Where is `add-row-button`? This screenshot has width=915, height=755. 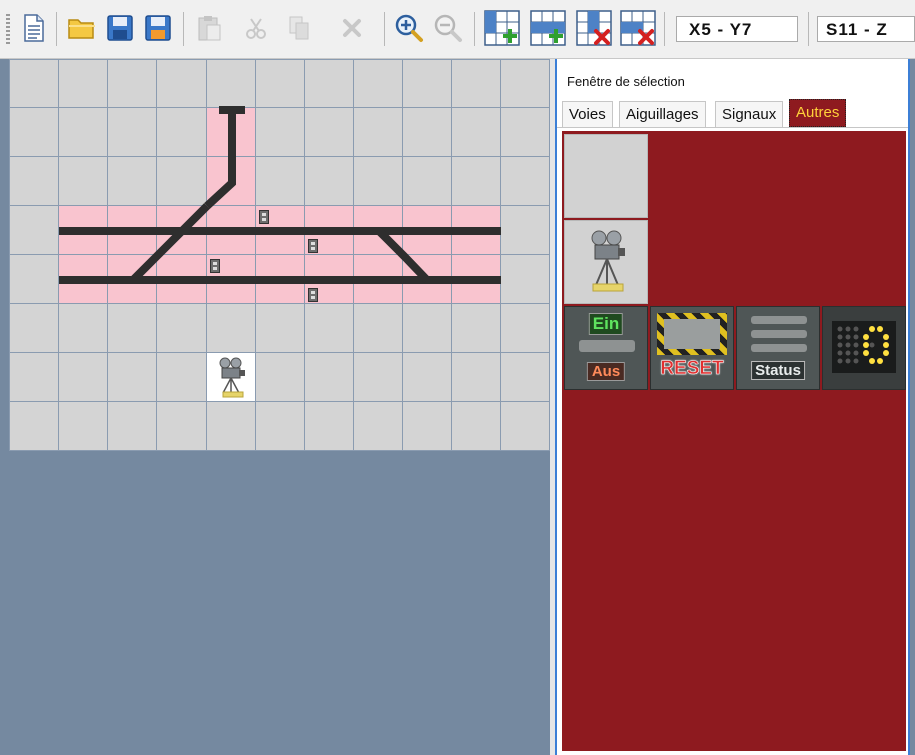 add-row-button is located at coordinates (502, 28).